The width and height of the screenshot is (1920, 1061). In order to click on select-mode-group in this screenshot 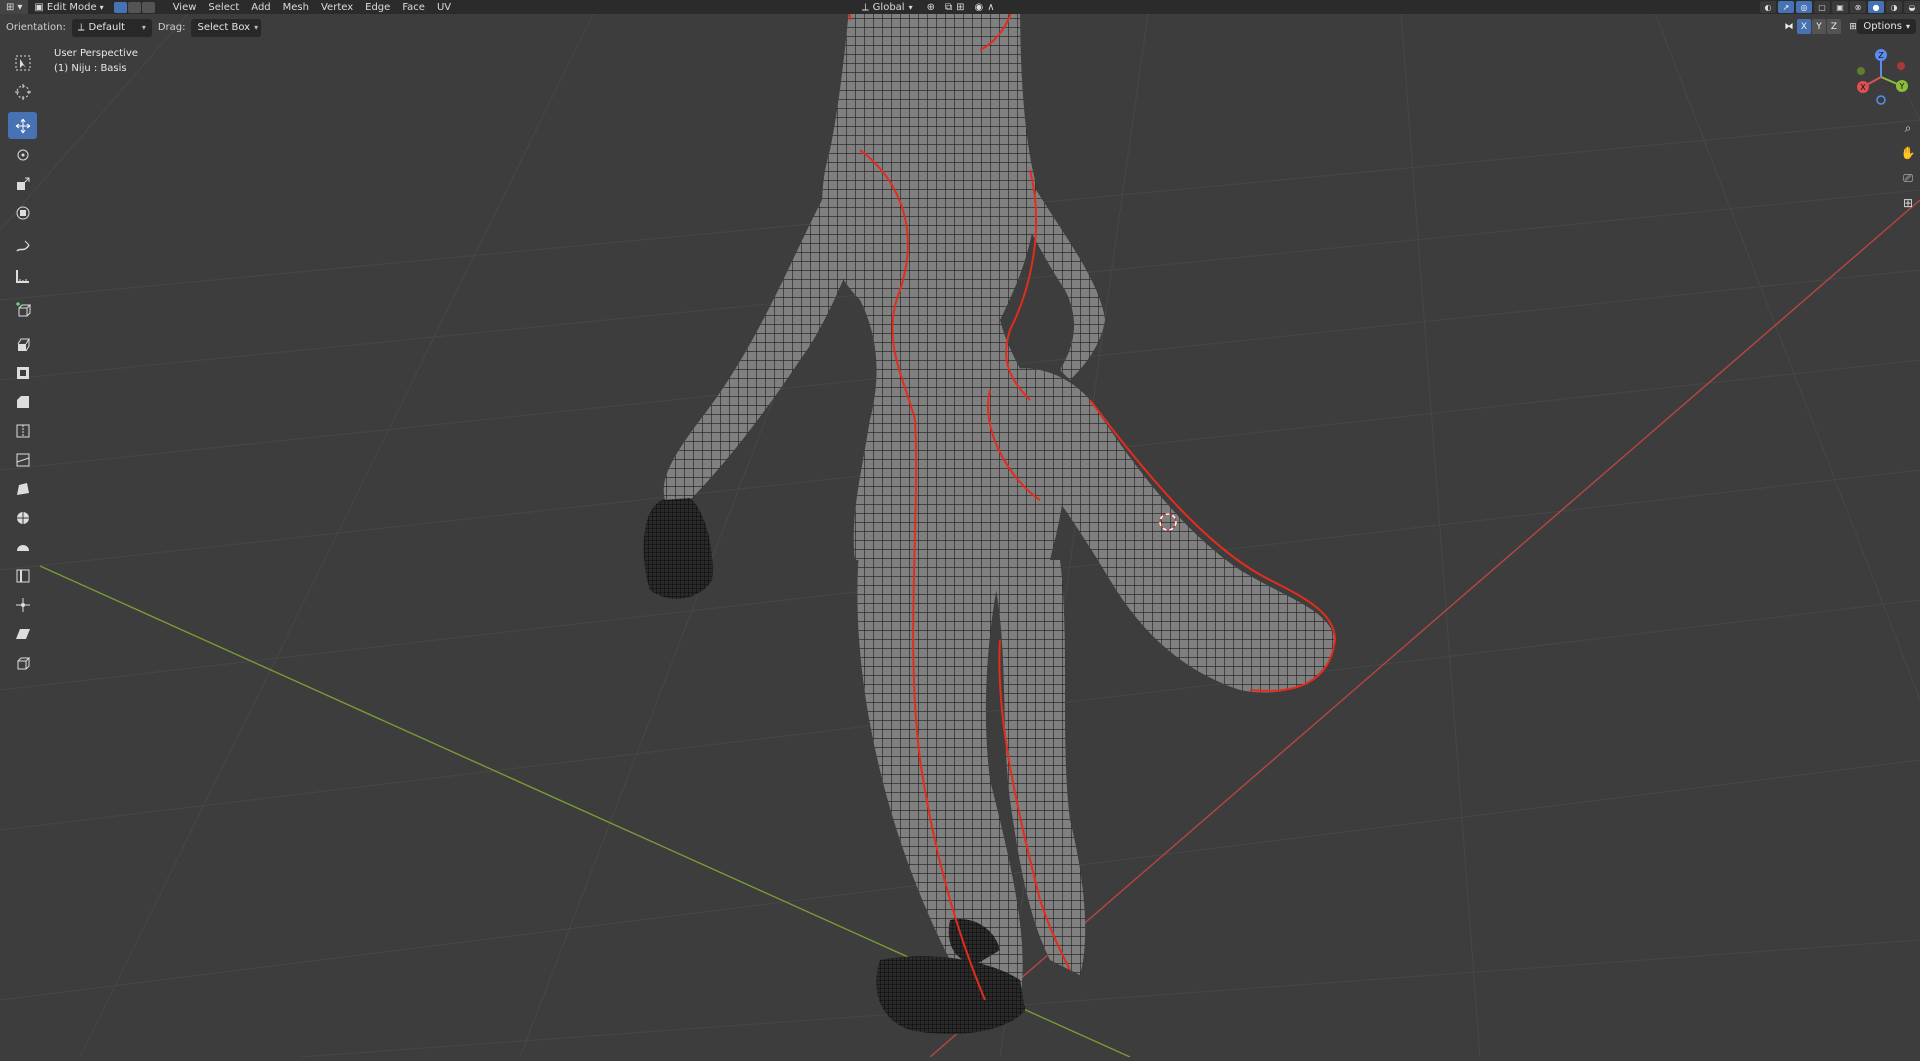, I will do `click(134, 7)`.